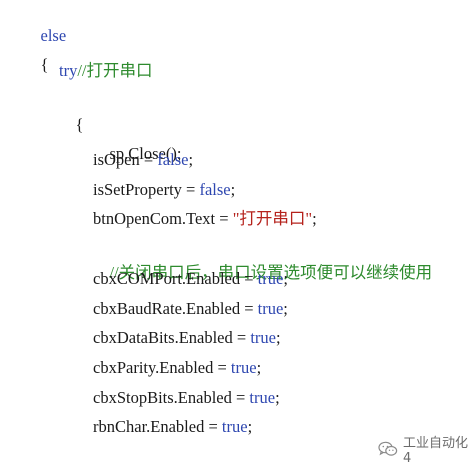 The height and width of the screenshot is (469, 476). What do you see at coordinates (278, 337) in the screenshot?
I see `cbxdatabits-semicolon: ;` at bounding box center [278, 337].